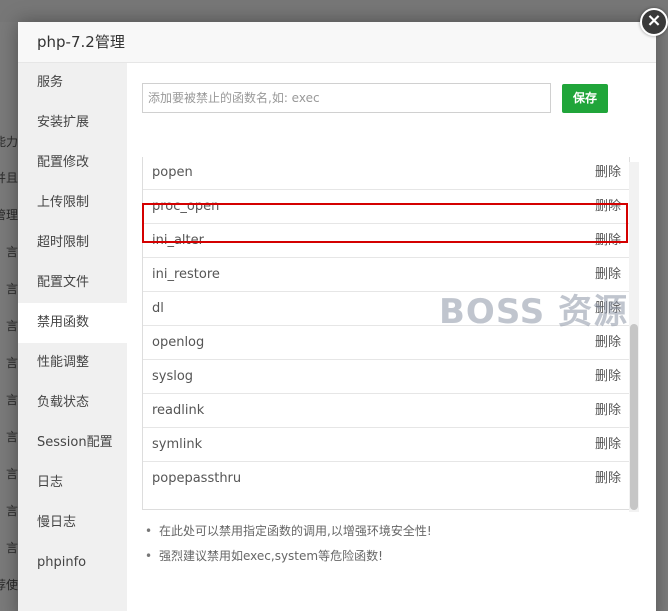  What do you see at coordinates (386, 444) in the screenshot?
I see `list-item: symlink 删除` at bounding box center [386, 444].